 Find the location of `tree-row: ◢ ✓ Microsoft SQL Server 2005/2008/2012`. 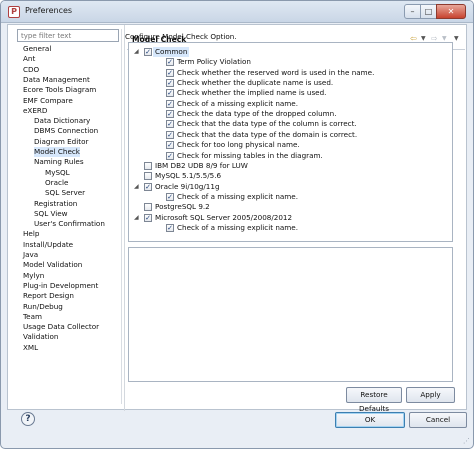

tree-row: ◢ ✓ Microsoft SQL Server 2005/2008/2012 is located at coordinates (292, 218).